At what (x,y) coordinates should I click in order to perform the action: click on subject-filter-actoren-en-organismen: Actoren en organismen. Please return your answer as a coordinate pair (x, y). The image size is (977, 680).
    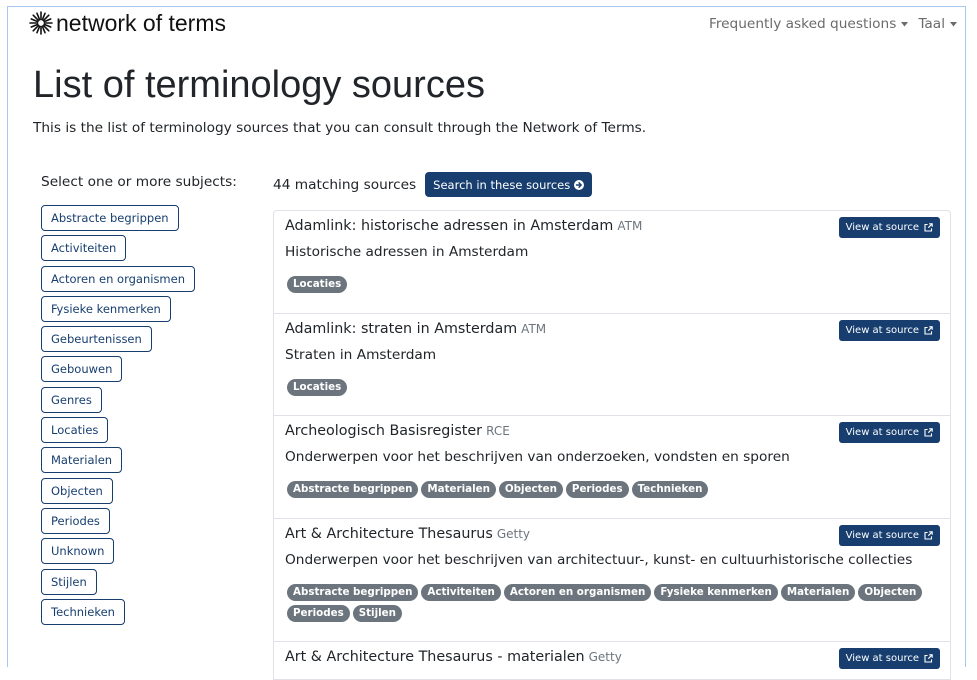
    Looking at the image, I should click on (118, 278).